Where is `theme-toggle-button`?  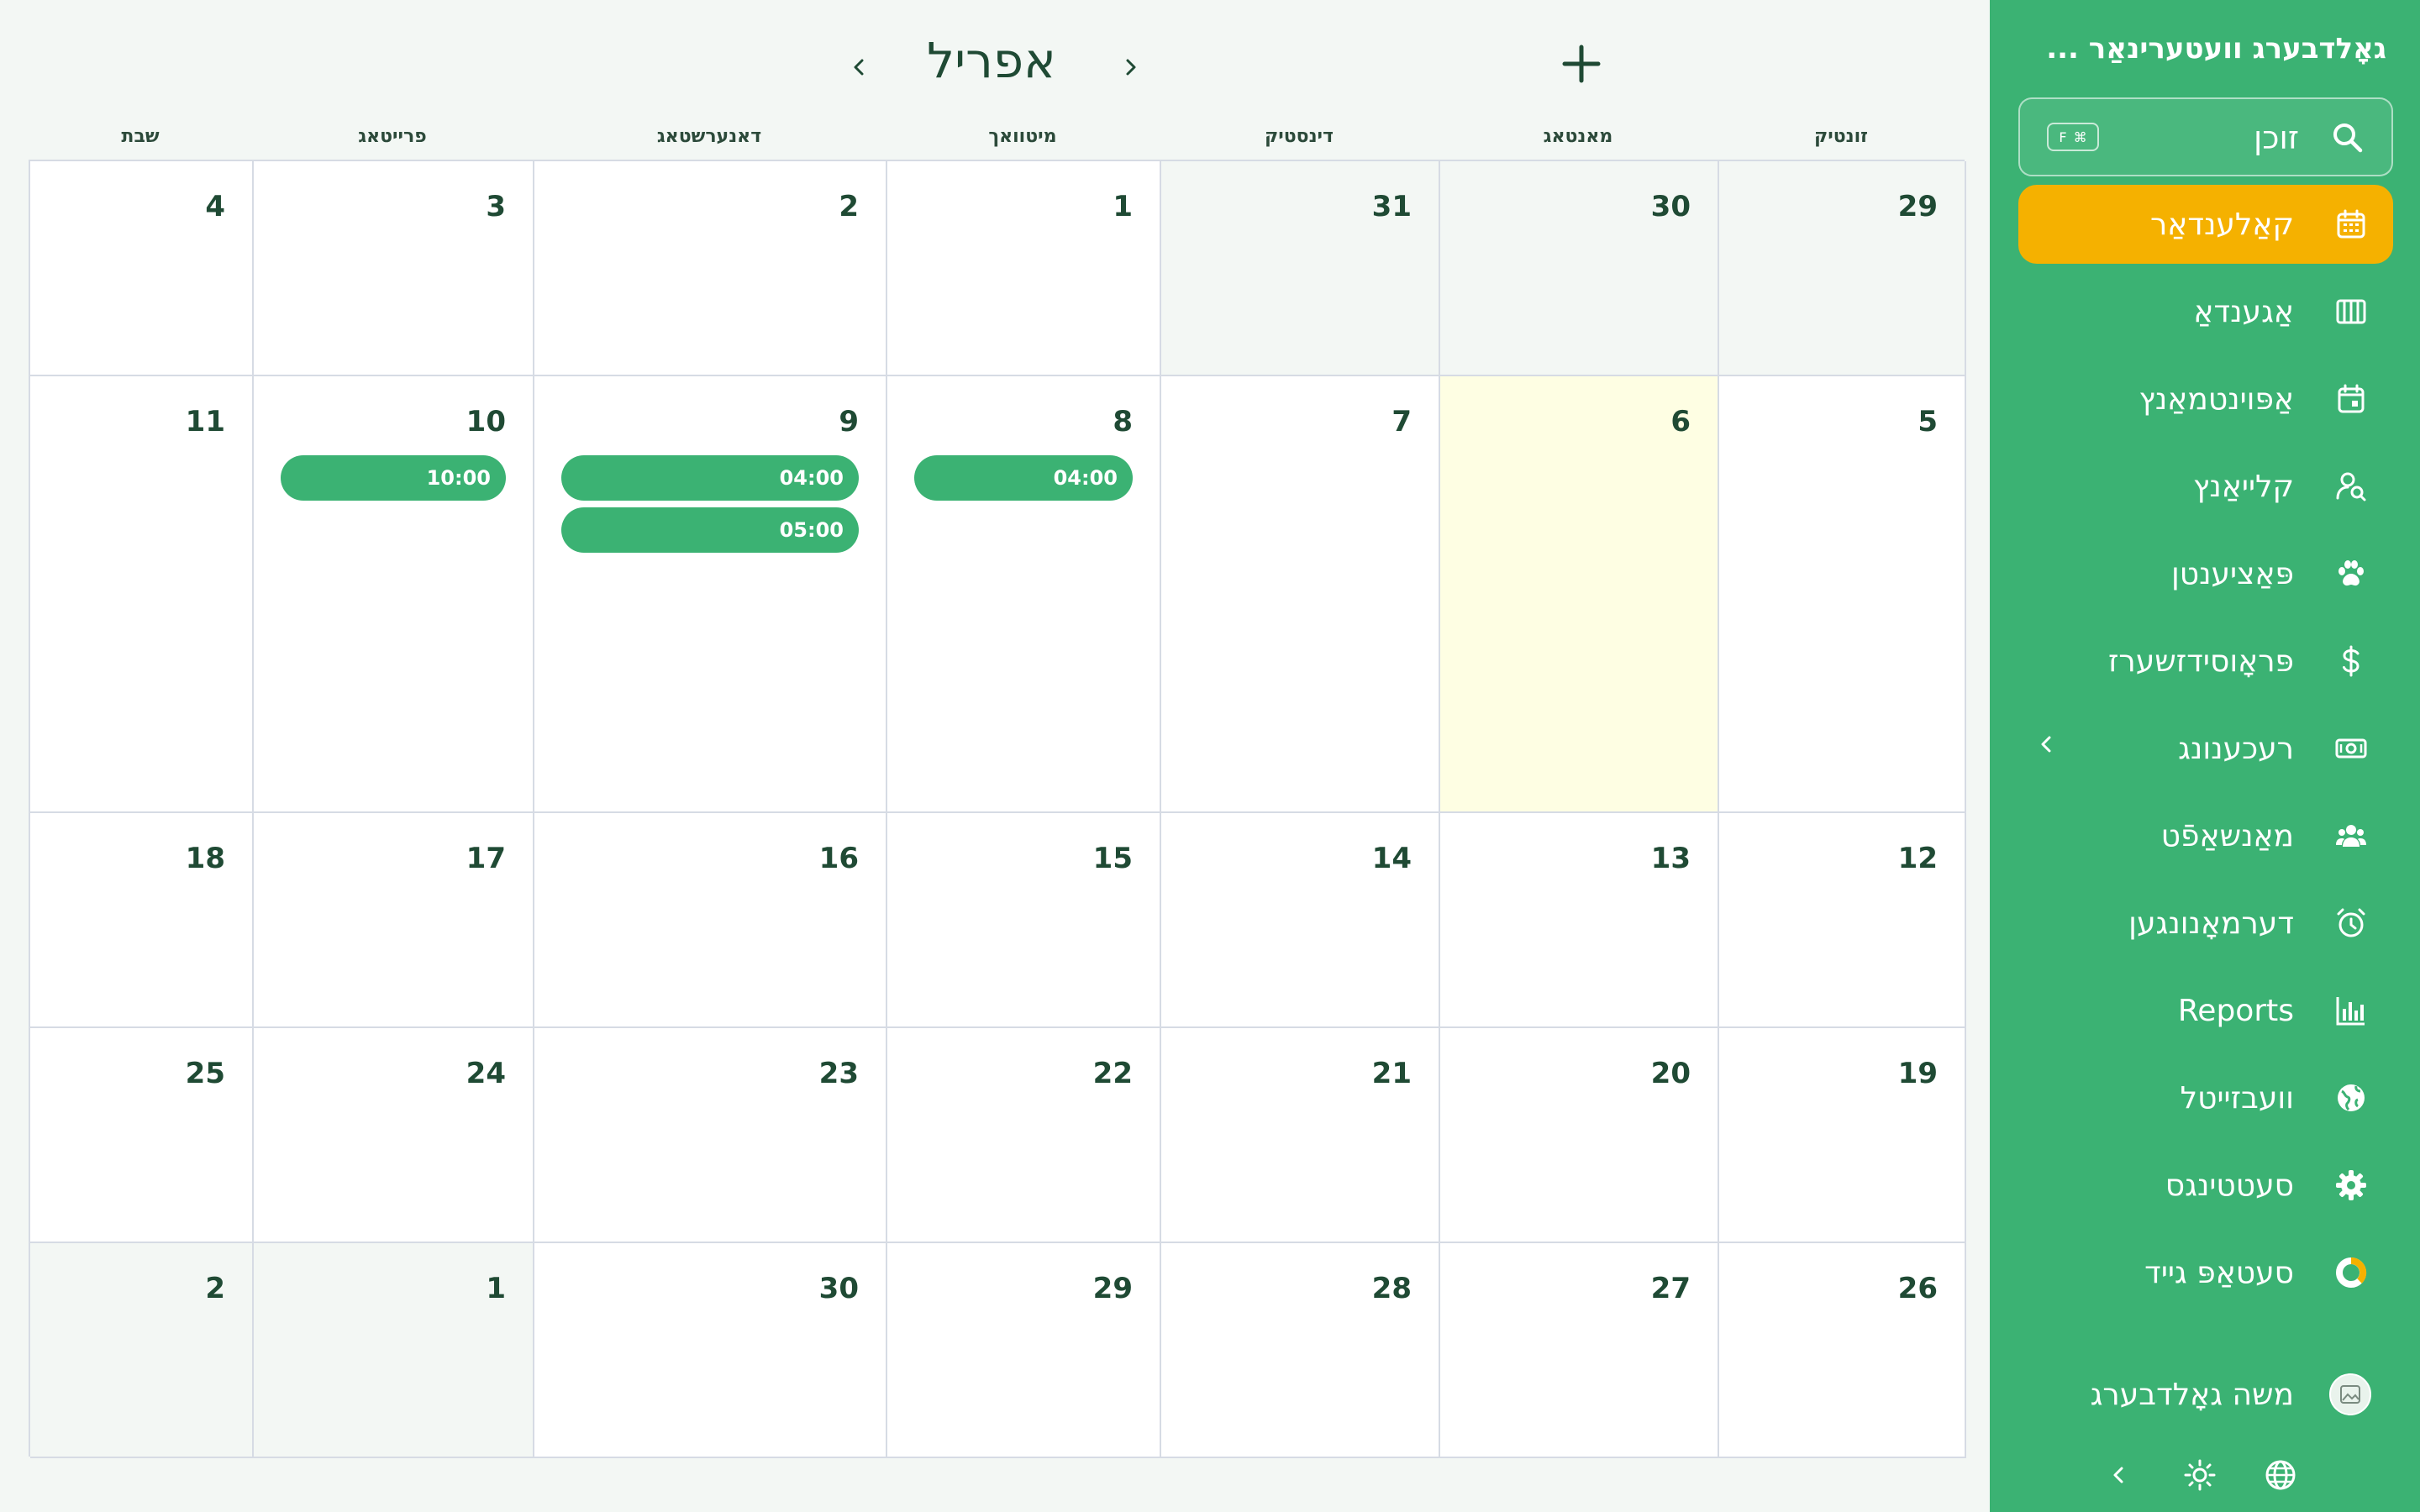
theme-toggle-button is located at coordinates (2200, 1475).